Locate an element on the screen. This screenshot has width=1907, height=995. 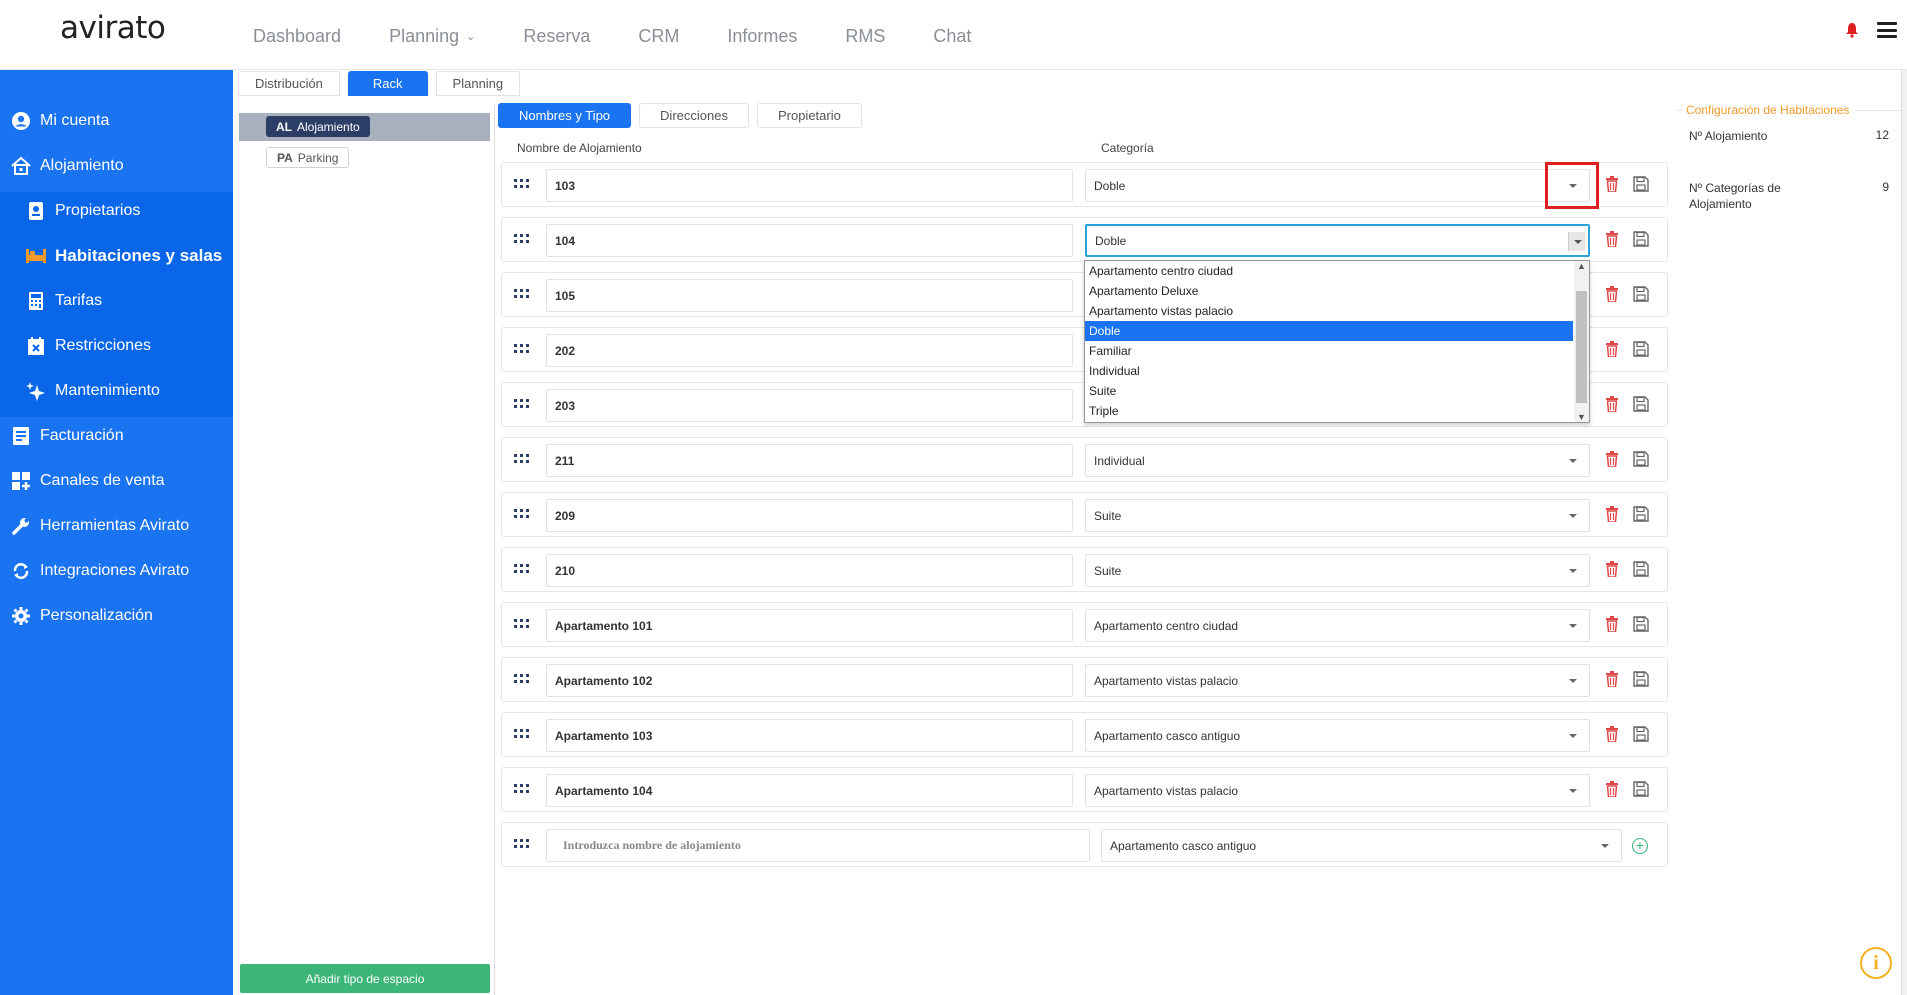
dropdown-option: Suite is located at coordinates (1329, 391).